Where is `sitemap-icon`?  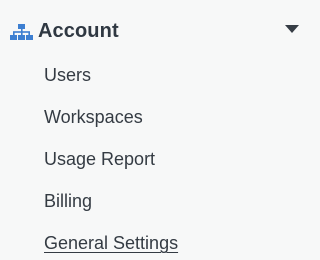 sitemap-icon is located at coordinates (21, 32).